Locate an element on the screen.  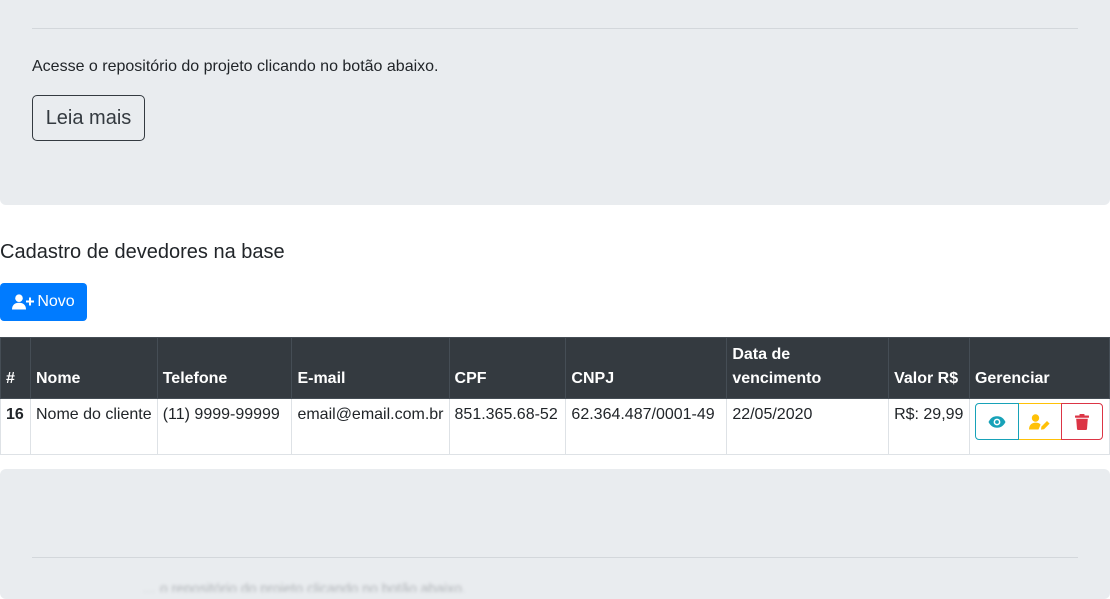
cell-actions is located at coordinates (1039, 426).